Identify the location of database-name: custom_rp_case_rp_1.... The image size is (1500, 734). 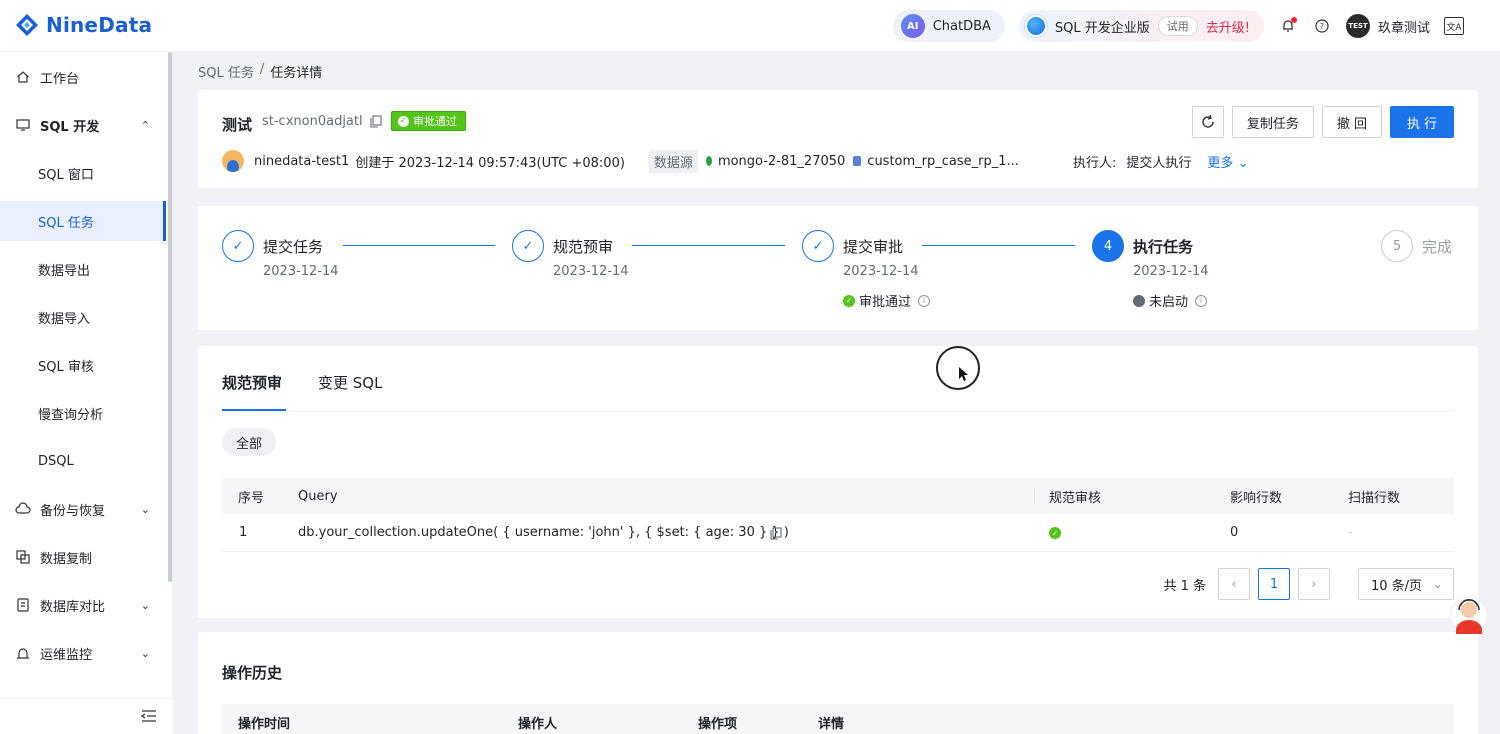
(943, 161).